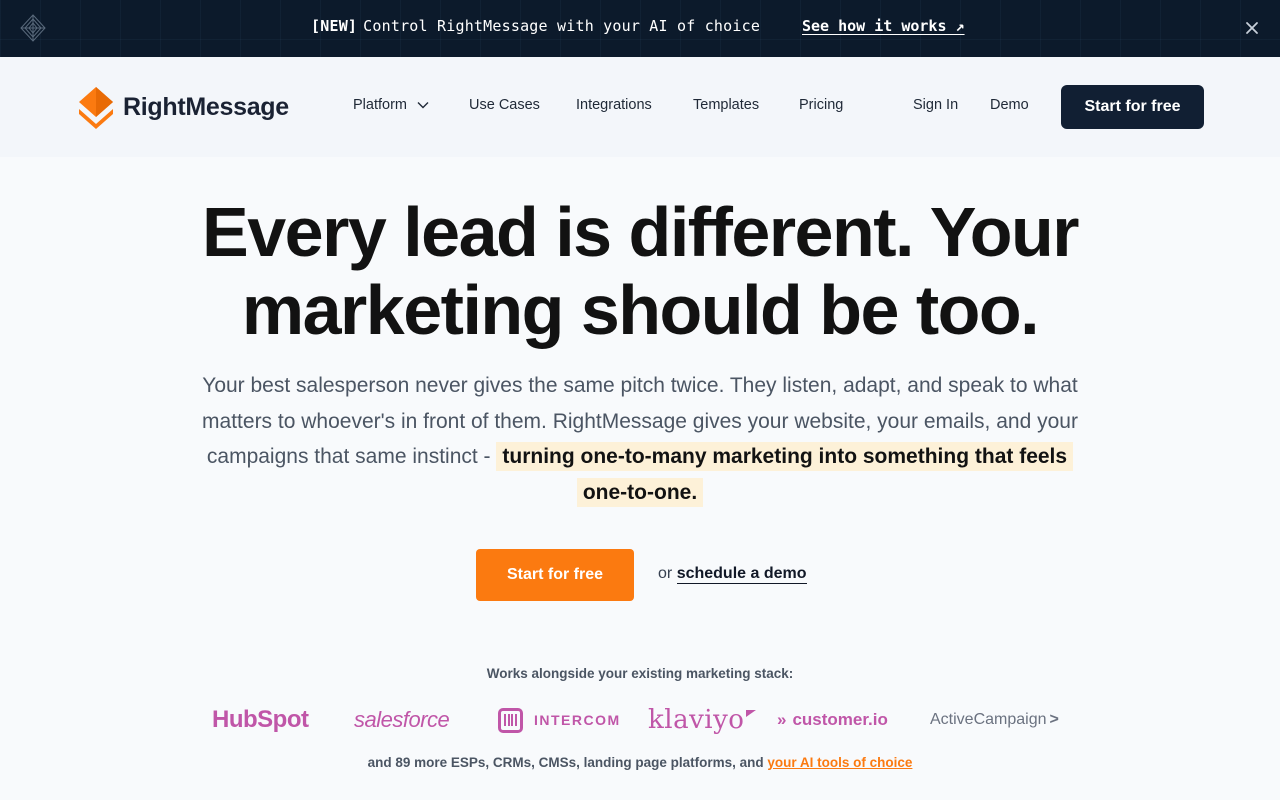  What do you see at coordinates (206, 106) in the screenshot?
I see `brand-name: RightMessage` at bounding box center [206, 106].